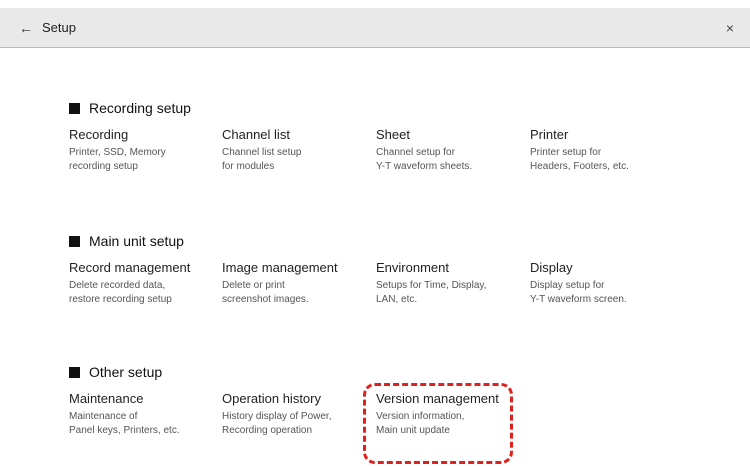 This screenshot has height=466, width=750. What do you see at coordinates (262, 159) in the screenshot?
I see `item-description: Channel list setup for modules` at bounding box center [262, 159].